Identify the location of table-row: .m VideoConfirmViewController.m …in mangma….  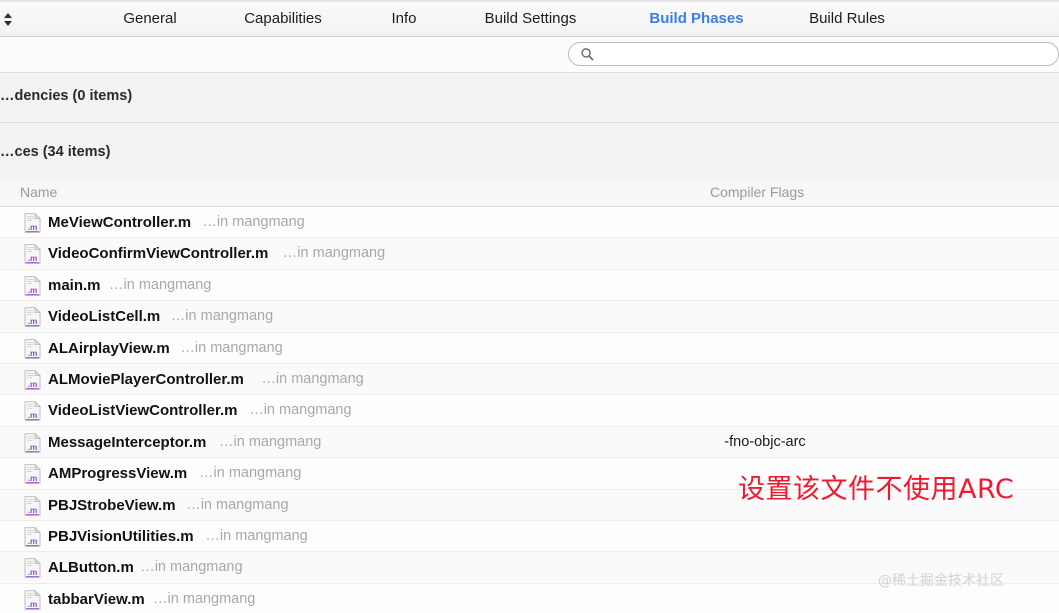
(529, 254).